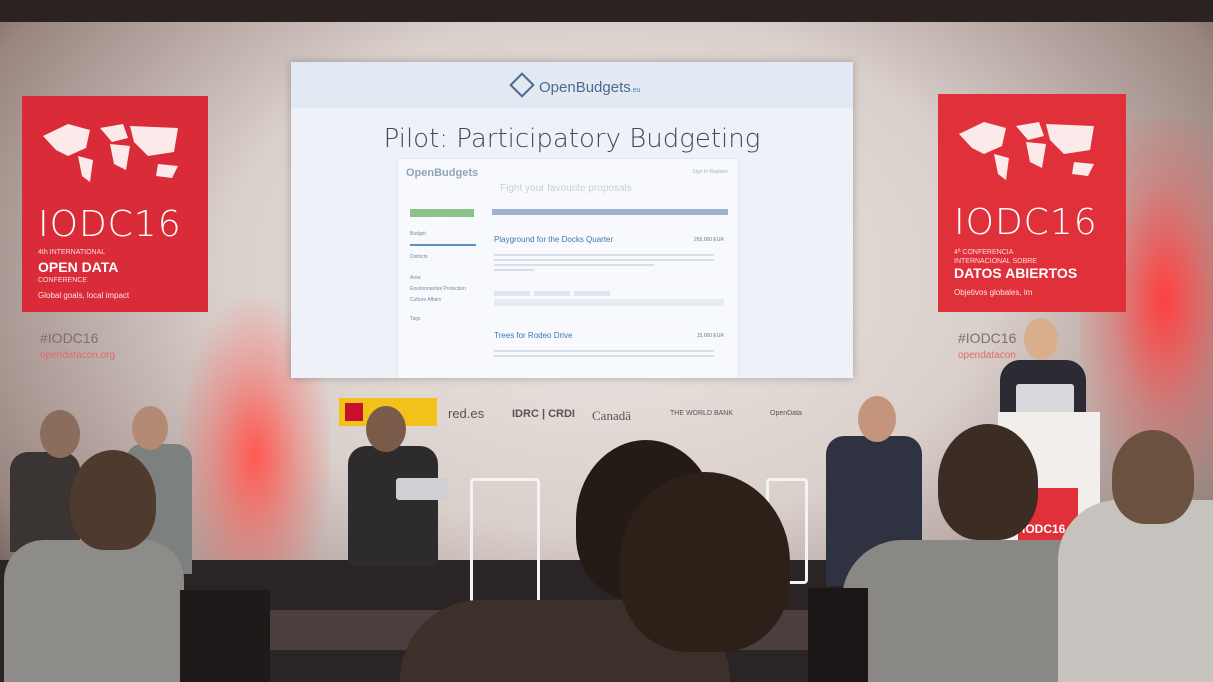 This screenshot has width=1213, height=682. Describe the element at coordinates (987, 355) in the screenshot. I see `right-website: opendatacon` at that location.